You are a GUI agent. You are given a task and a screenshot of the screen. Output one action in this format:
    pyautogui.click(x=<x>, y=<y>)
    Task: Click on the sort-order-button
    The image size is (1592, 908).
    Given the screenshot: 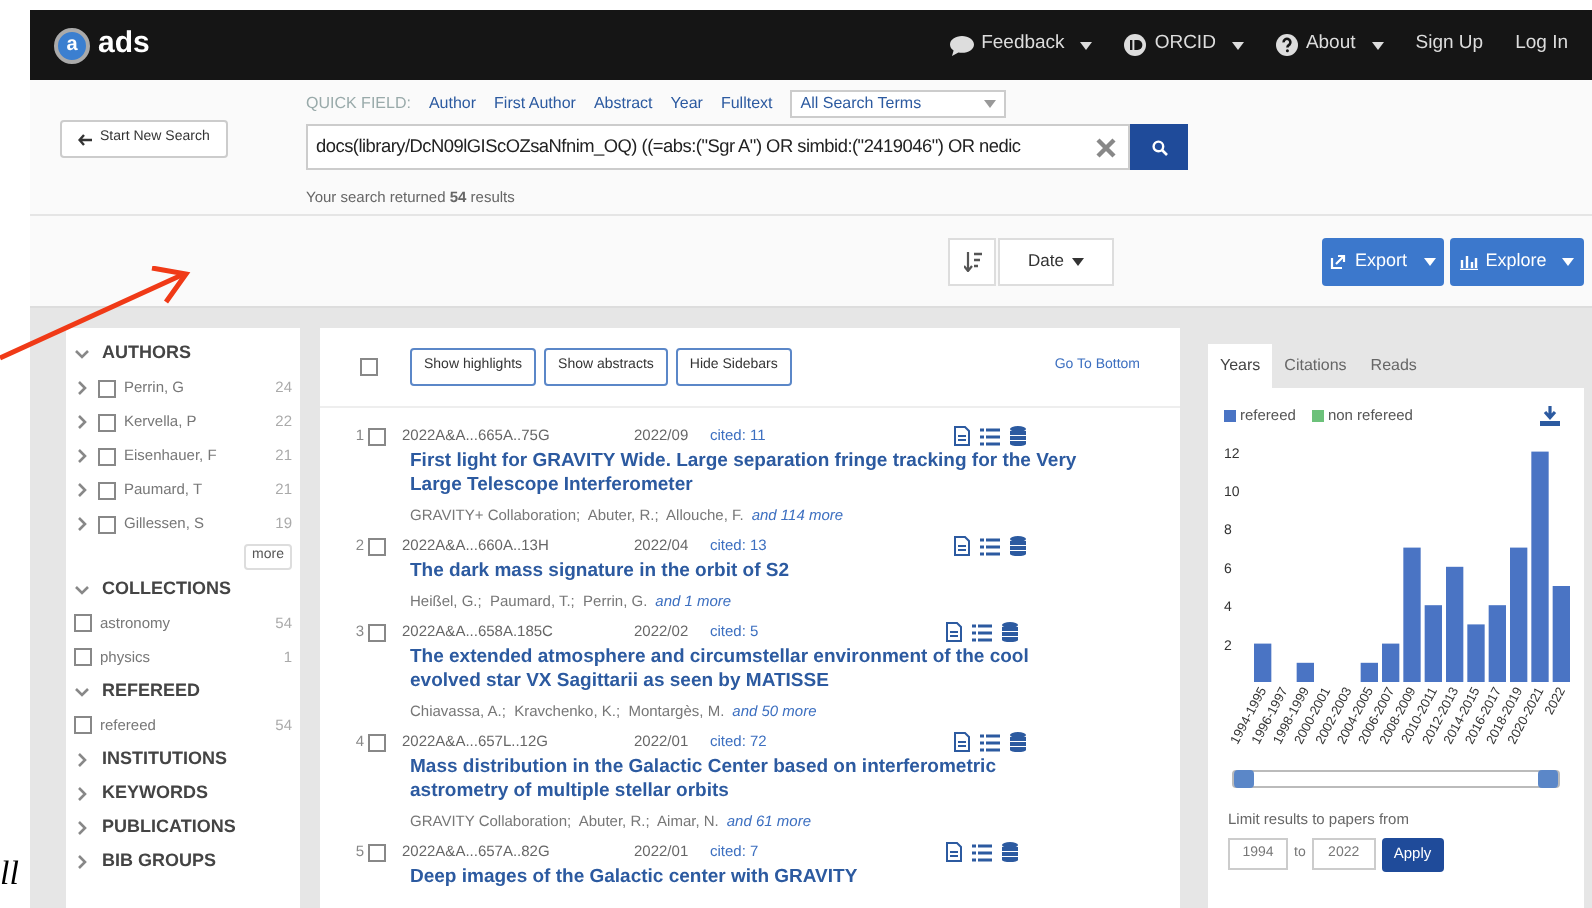 What is the action you would take?
    pyautogui.click(x=972, y=261)
    